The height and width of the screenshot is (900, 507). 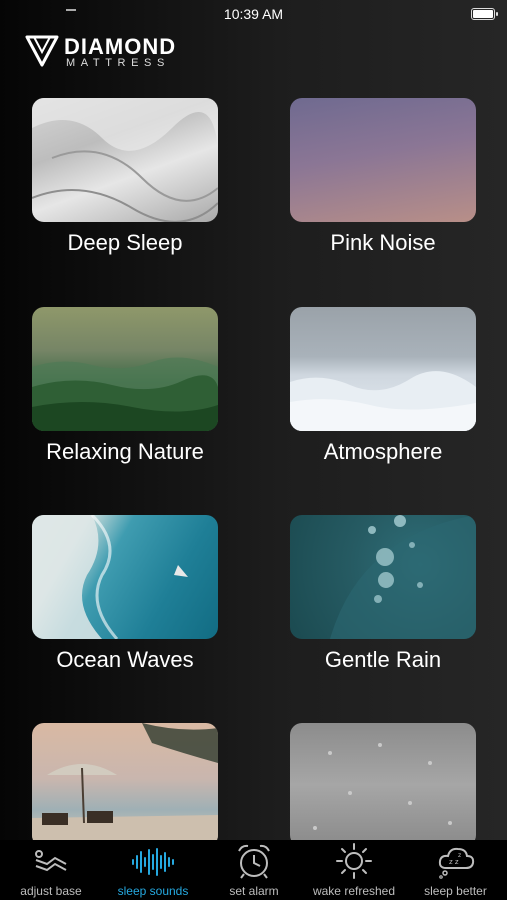 I want to click on sound-card-beach, so click(x=125, y=785).